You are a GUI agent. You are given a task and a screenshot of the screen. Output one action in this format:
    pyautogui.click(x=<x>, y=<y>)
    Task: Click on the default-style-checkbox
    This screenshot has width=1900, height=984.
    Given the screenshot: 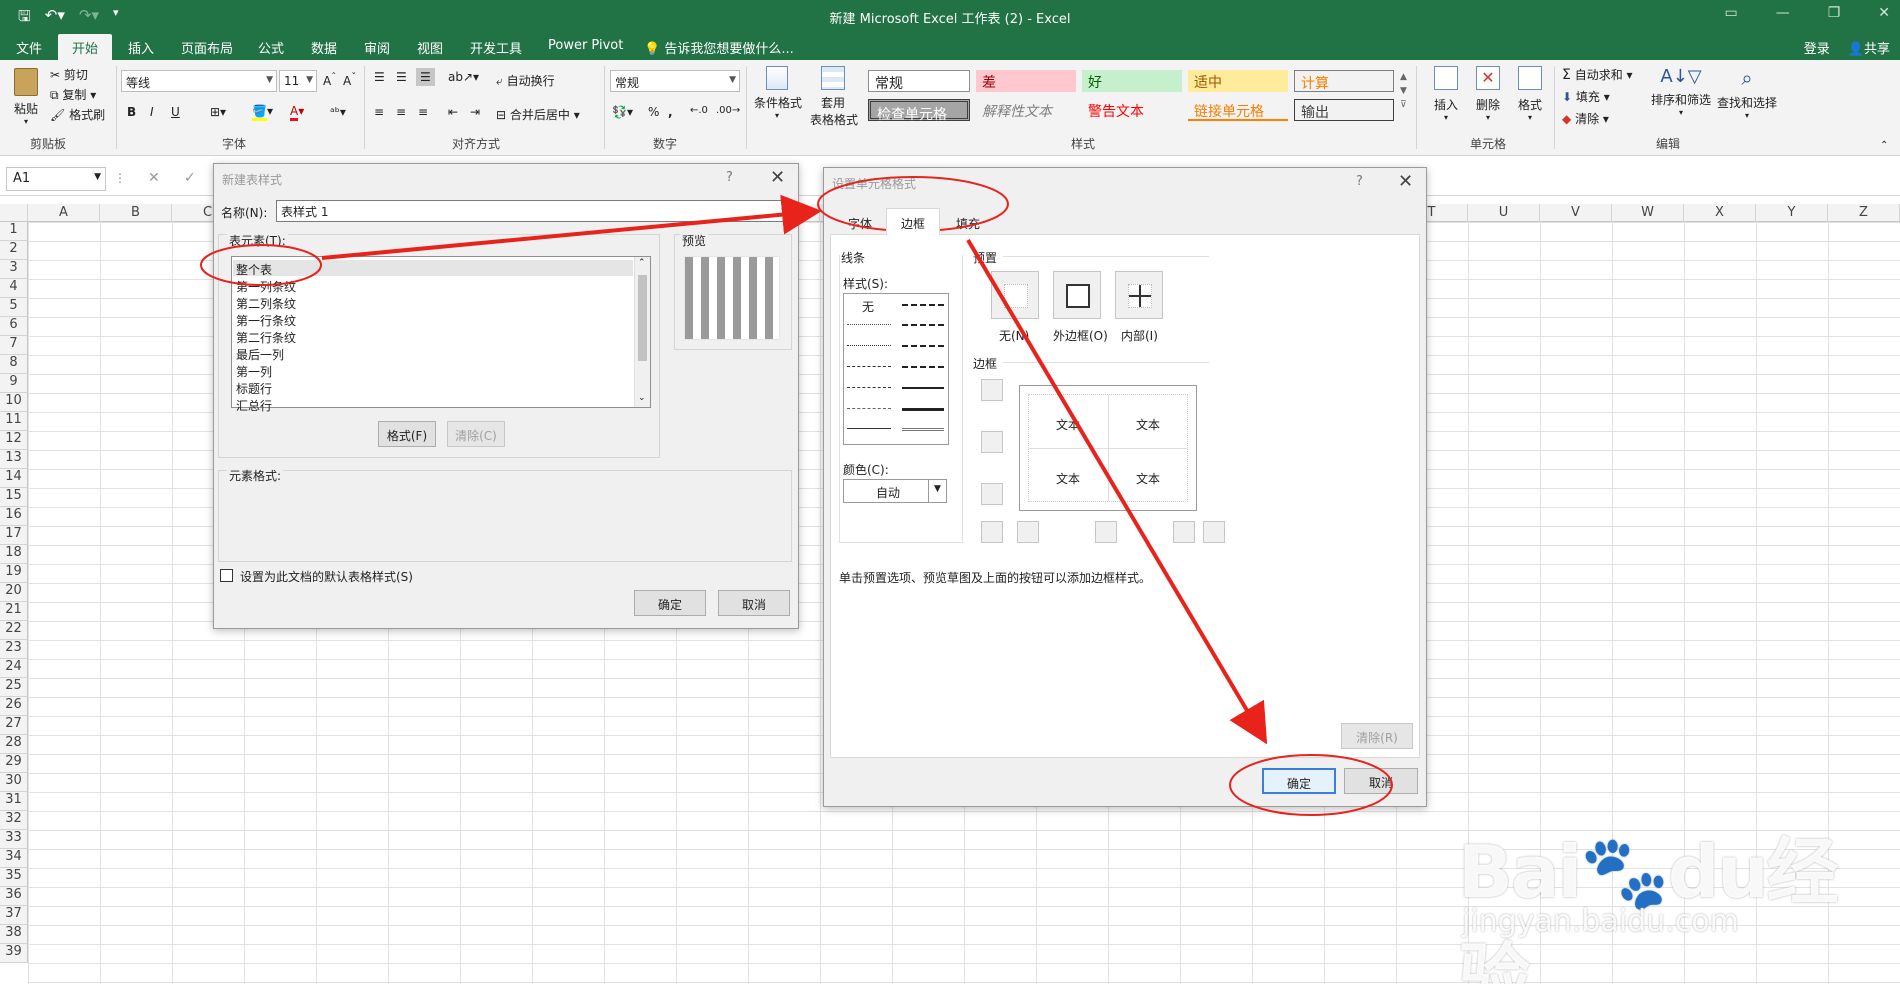 What is the action you would take?
    pyautogui.click(x=226, y=575)
    